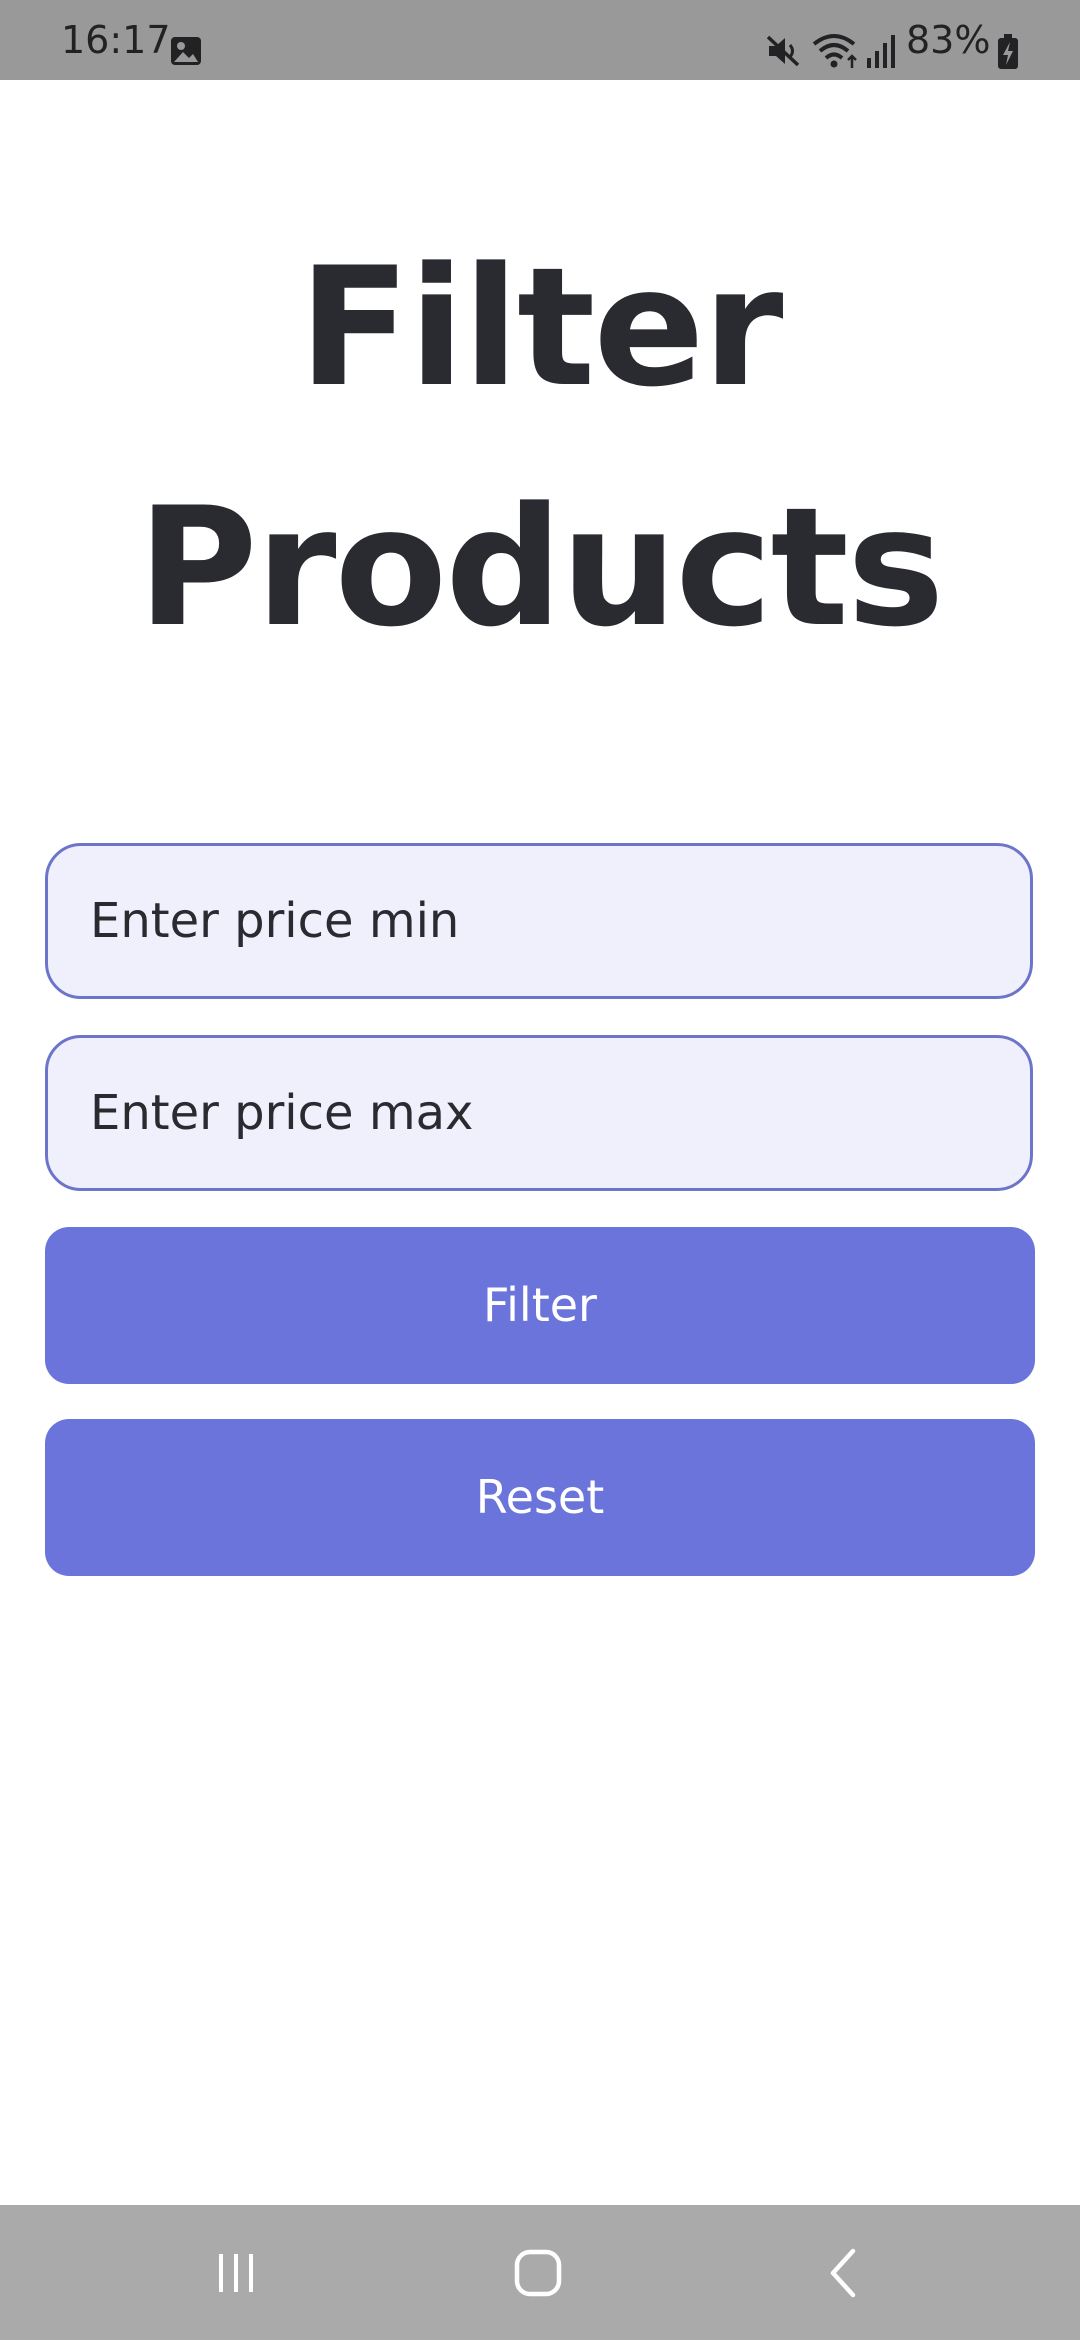 This screenshot has width=1080, height=2340. I want to click on recents-button, so click(236, 2272).